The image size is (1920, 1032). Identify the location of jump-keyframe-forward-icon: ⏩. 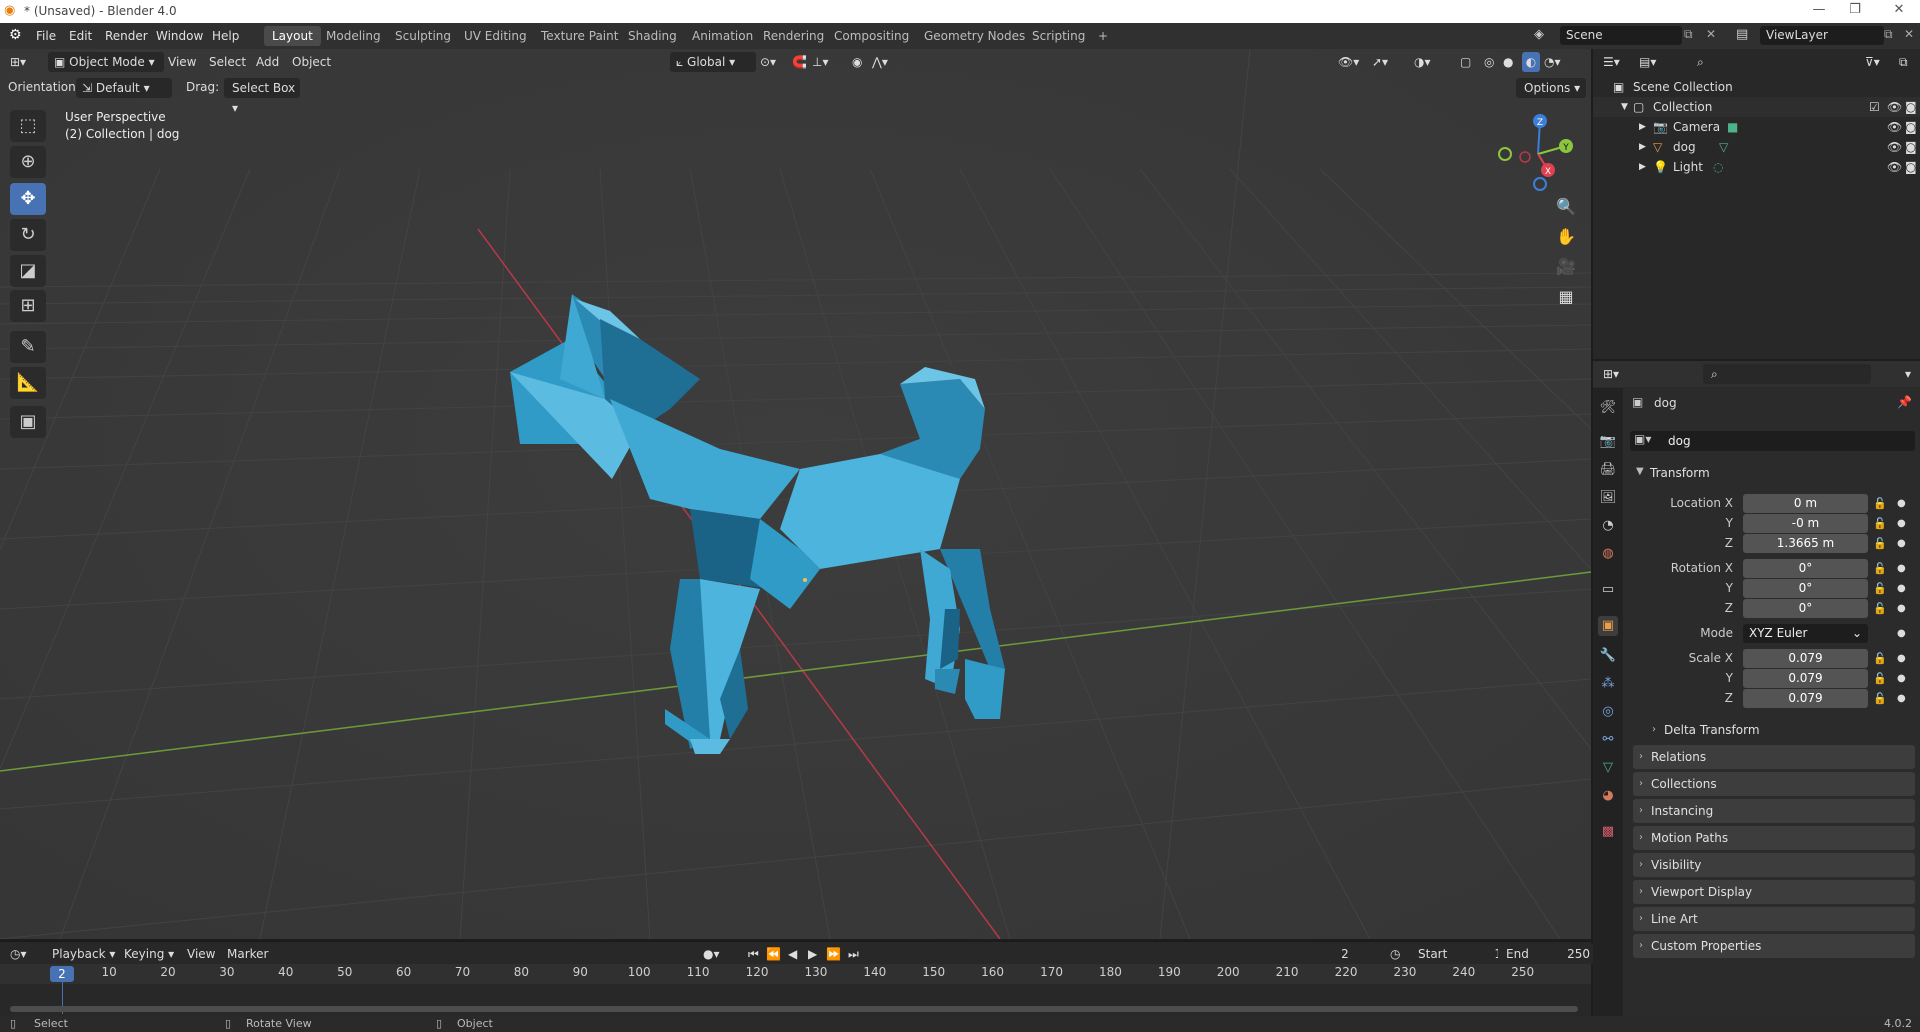
(833, 954).